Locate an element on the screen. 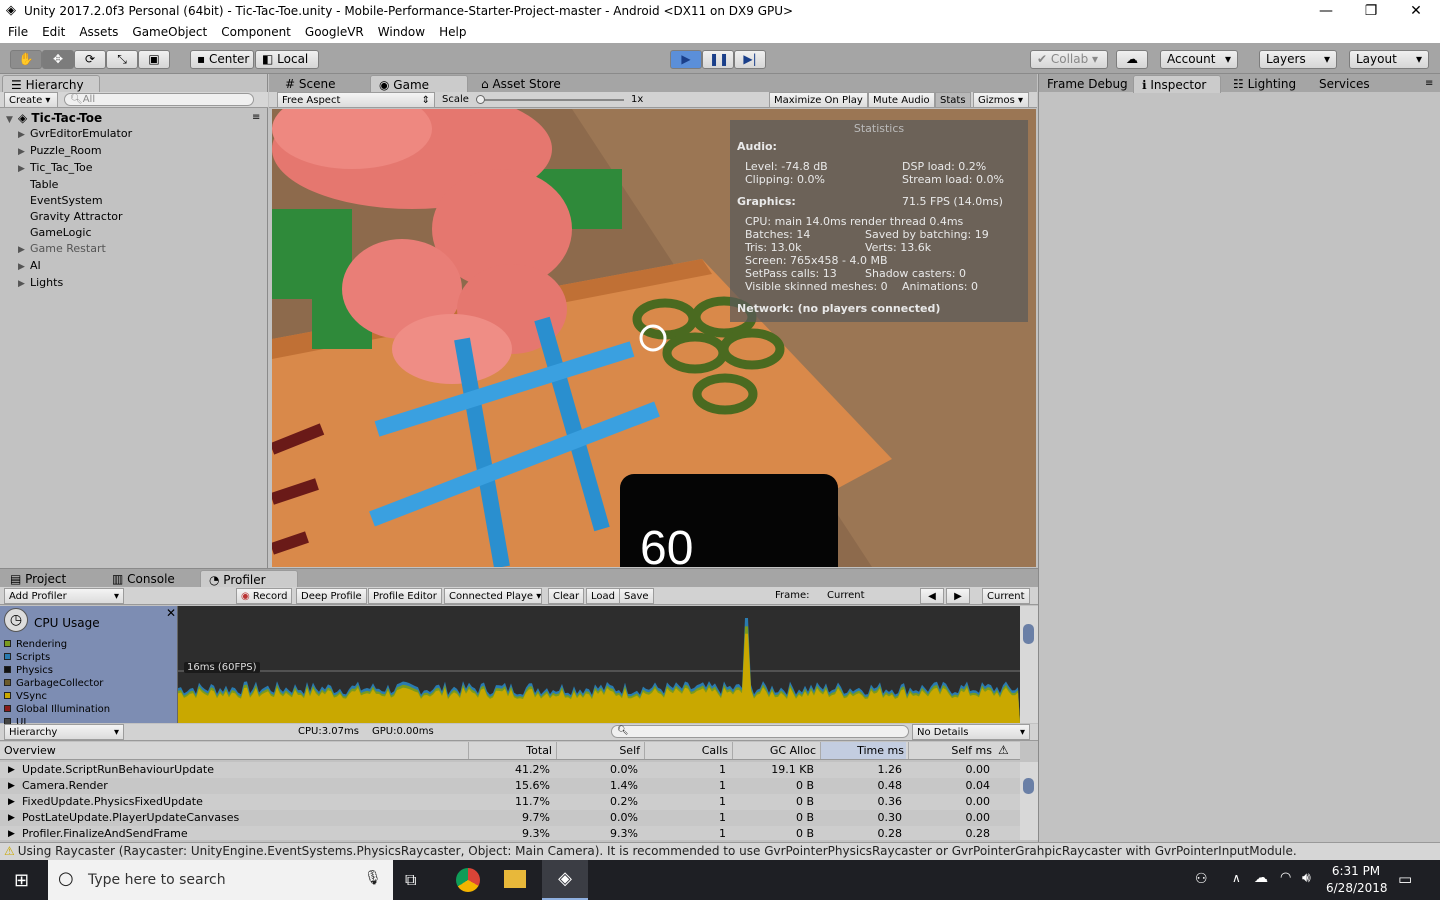 The image size is (1440, 900). move-tool-icon: ✥ is located at coordinates (58, 59).